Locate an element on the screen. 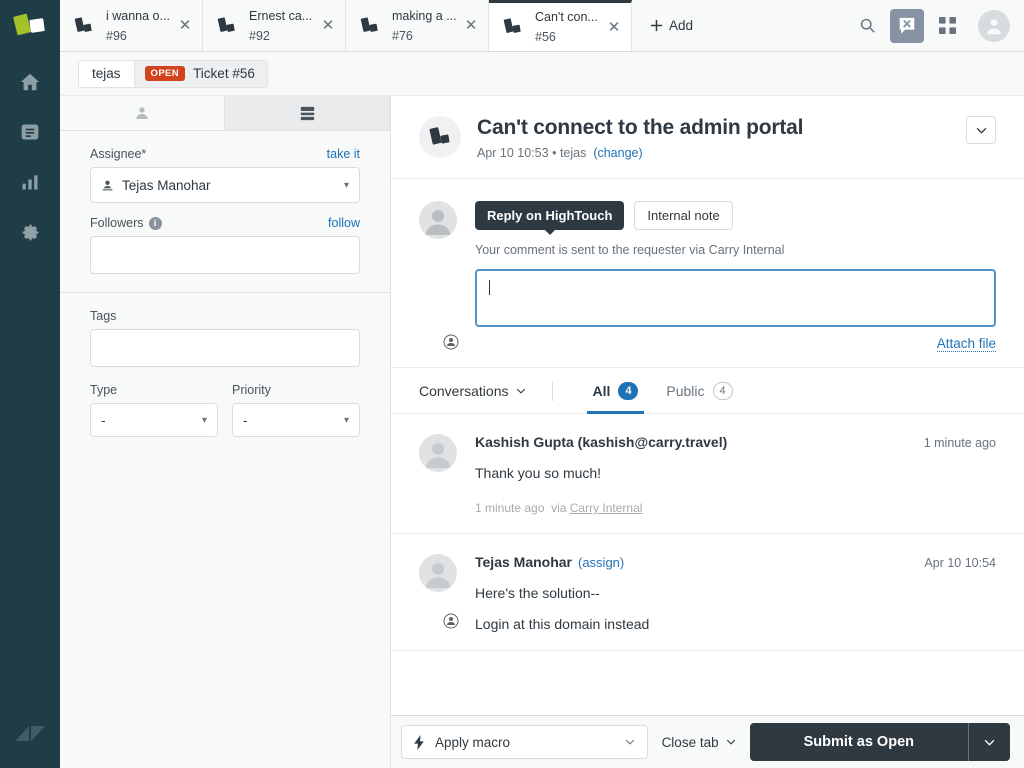 The height and width of the screenshot is (768, 1024). products-button is located at coordinates (947, 26).